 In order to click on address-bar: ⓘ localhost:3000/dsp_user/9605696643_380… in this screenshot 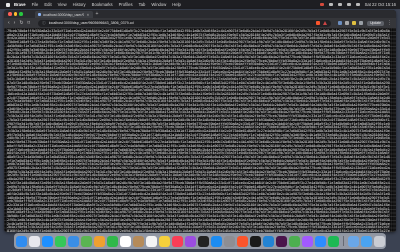, I will do `click(185, 23)`.